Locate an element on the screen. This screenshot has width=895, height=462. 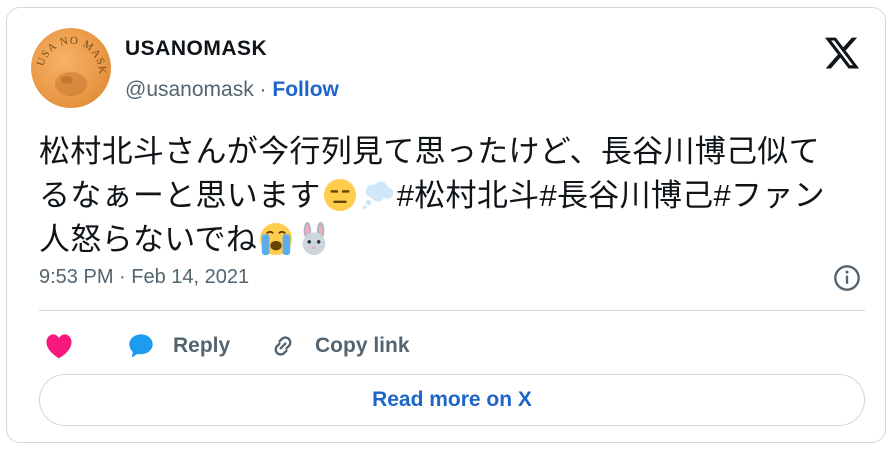
copy-link-button: Copy link is located at coordinates (339, 346).